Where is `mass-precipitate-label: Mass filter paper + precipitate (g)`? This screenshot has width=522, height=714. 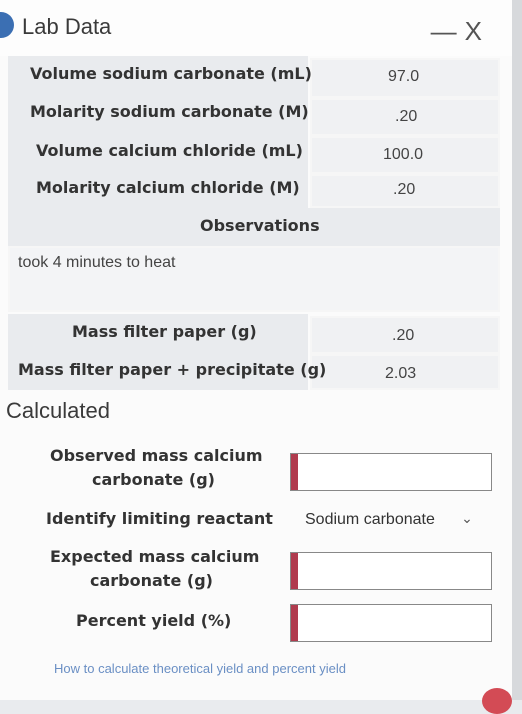 mass-precipitate-label: Mass filter paper + precipitate (g) is located at coordinates (172, 369).